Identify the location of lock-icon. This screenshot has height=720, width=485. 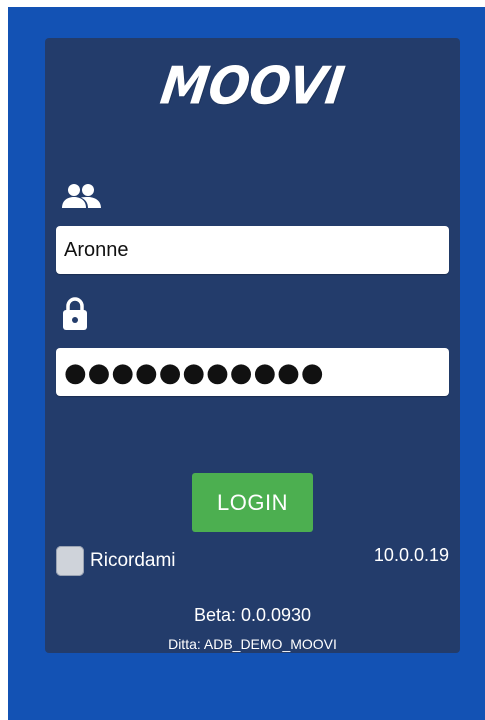
(75, 313).